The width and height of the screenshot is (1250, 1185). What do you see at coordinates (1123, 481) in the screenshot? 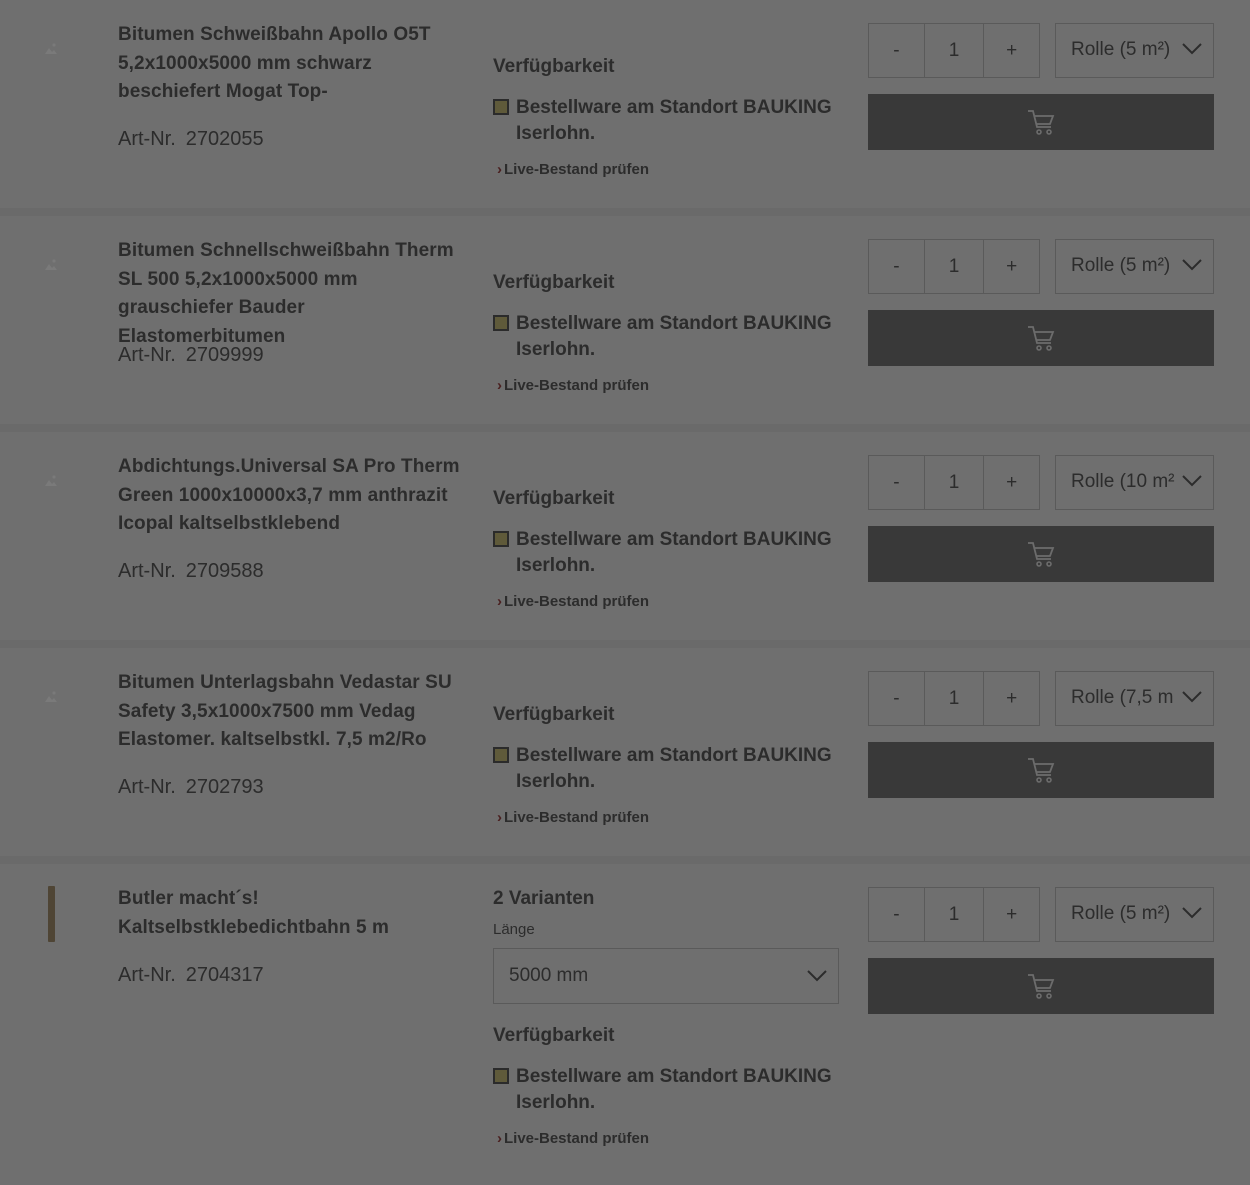
I see `unit-select-value: Rolle (10 m²` at bounding box center [1123, 481].